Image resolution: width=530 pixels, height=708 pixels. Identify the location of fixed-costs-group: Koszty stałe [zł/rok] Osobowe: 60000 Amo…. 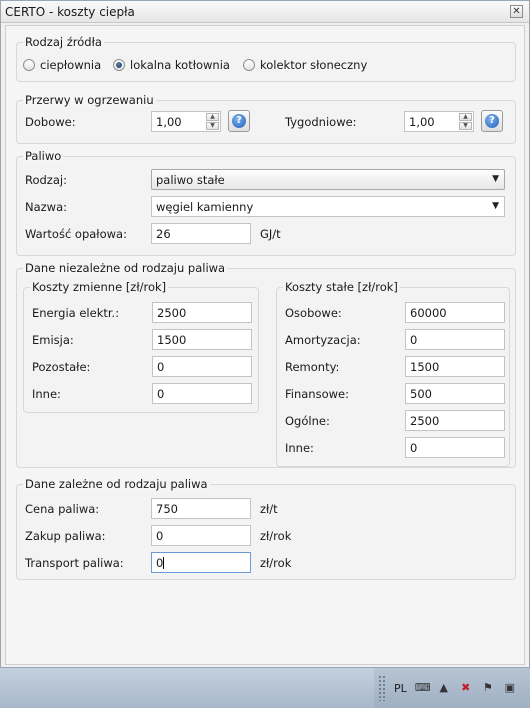
(393, 373).